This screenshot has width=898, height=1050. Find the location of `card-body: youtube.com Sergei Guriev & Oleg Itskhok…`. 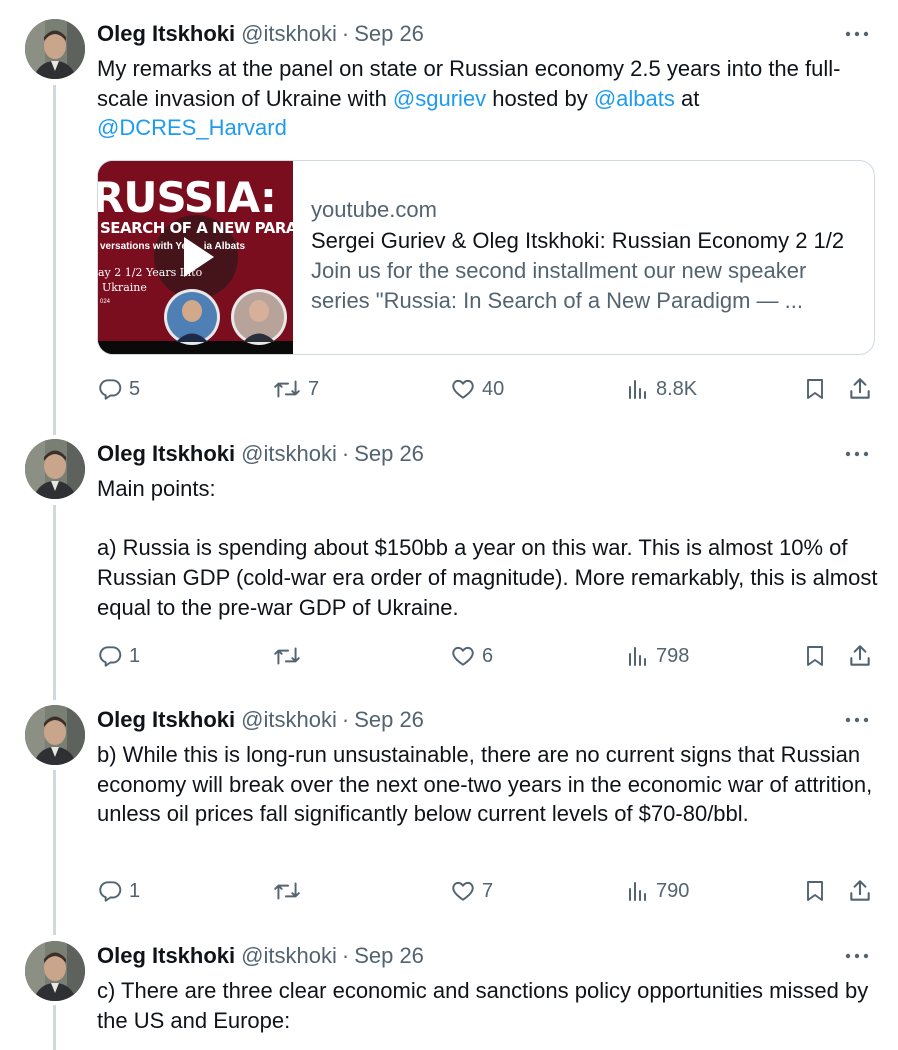

card-body: youtube.com Sergei Guriev & Oleg Itskhok… is located at coordinates (578, 257).